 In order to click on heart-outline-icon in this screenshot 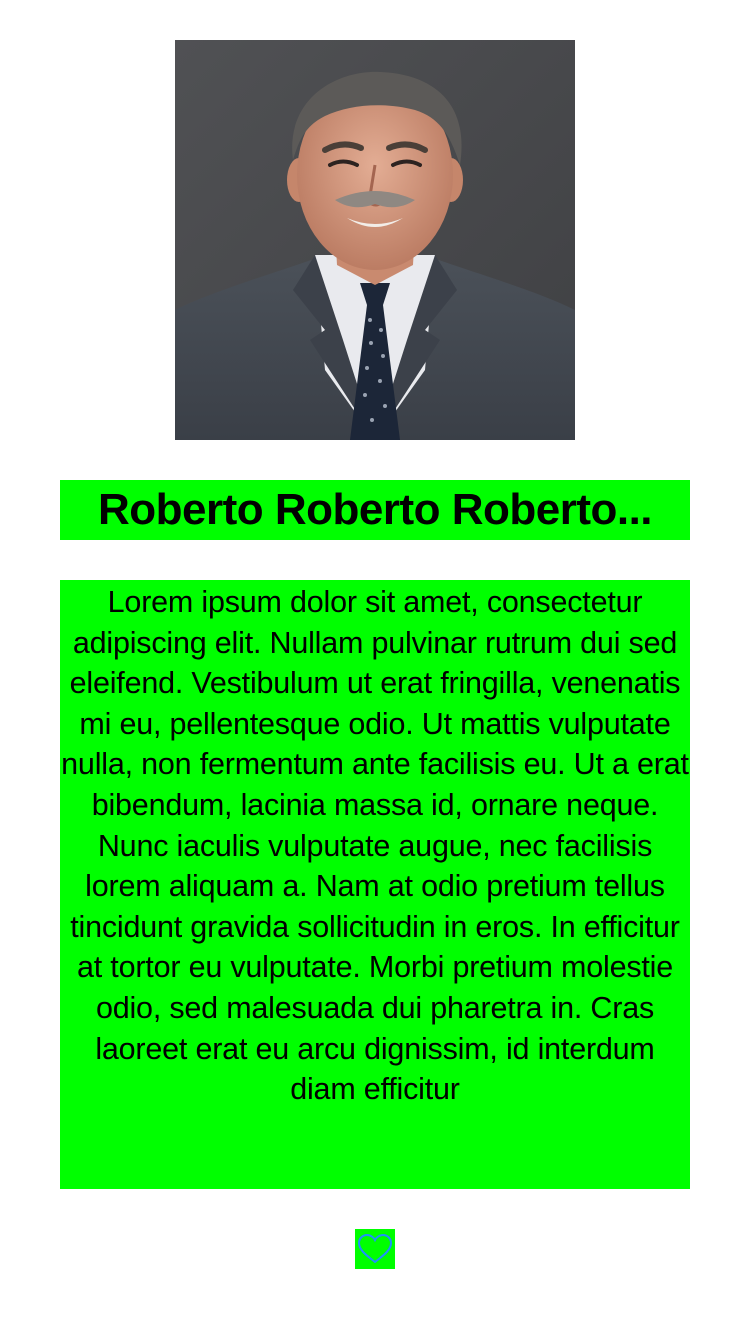, I will do `click(375, 1248)`.